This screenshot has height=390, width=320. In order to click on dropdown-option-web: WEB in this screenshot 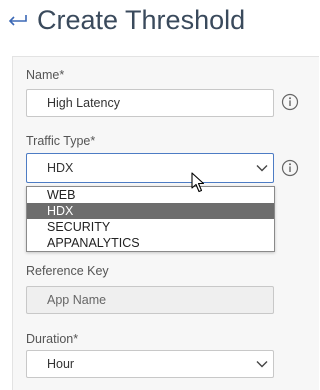, I will do `click(150, 195)`.